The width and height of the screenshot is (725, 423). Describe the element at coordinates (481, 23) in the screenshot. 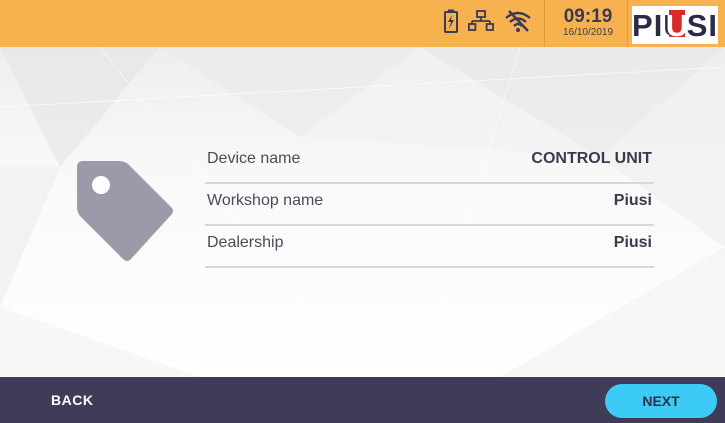

I see `network-icon` at that location.